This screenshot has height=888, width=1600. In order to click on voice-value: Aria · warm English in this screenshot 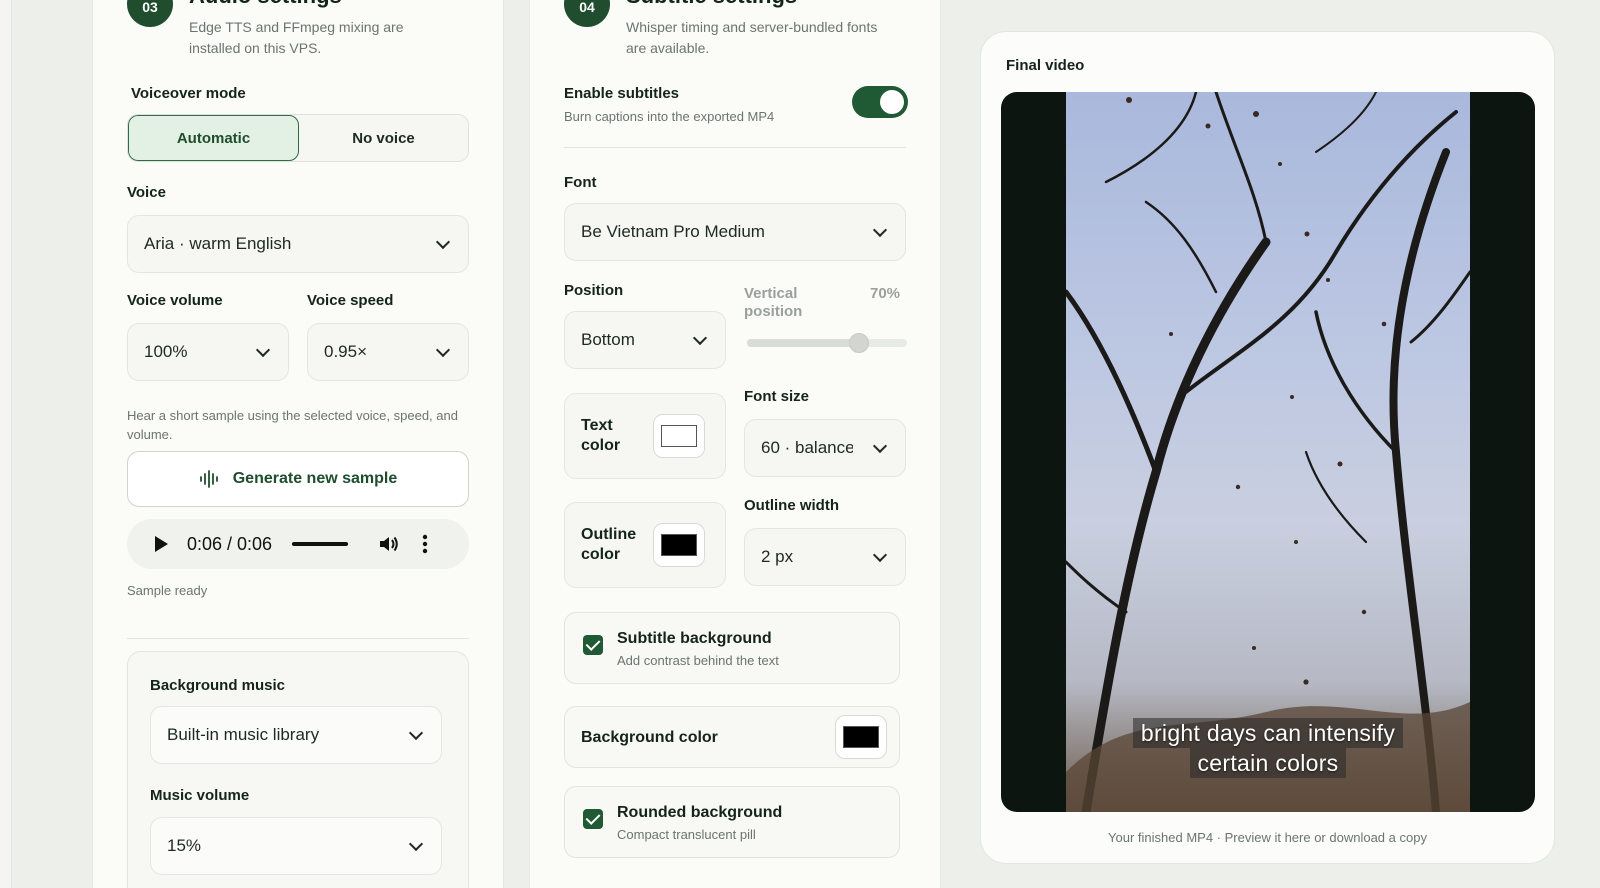, I will do `click(218, 243)`.